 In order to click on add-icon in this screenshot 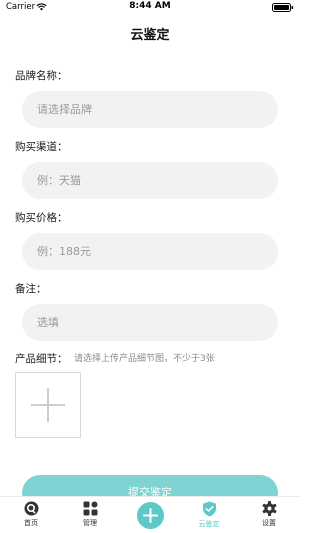, I will do `click(150, 515)`.